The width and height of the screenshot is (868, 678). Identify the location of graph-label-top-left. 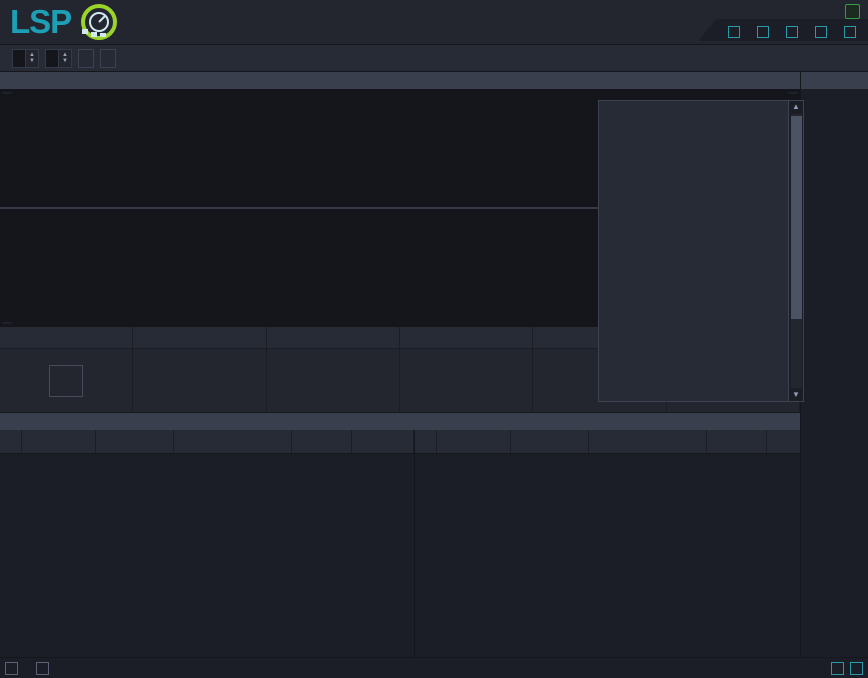
(7, 93).